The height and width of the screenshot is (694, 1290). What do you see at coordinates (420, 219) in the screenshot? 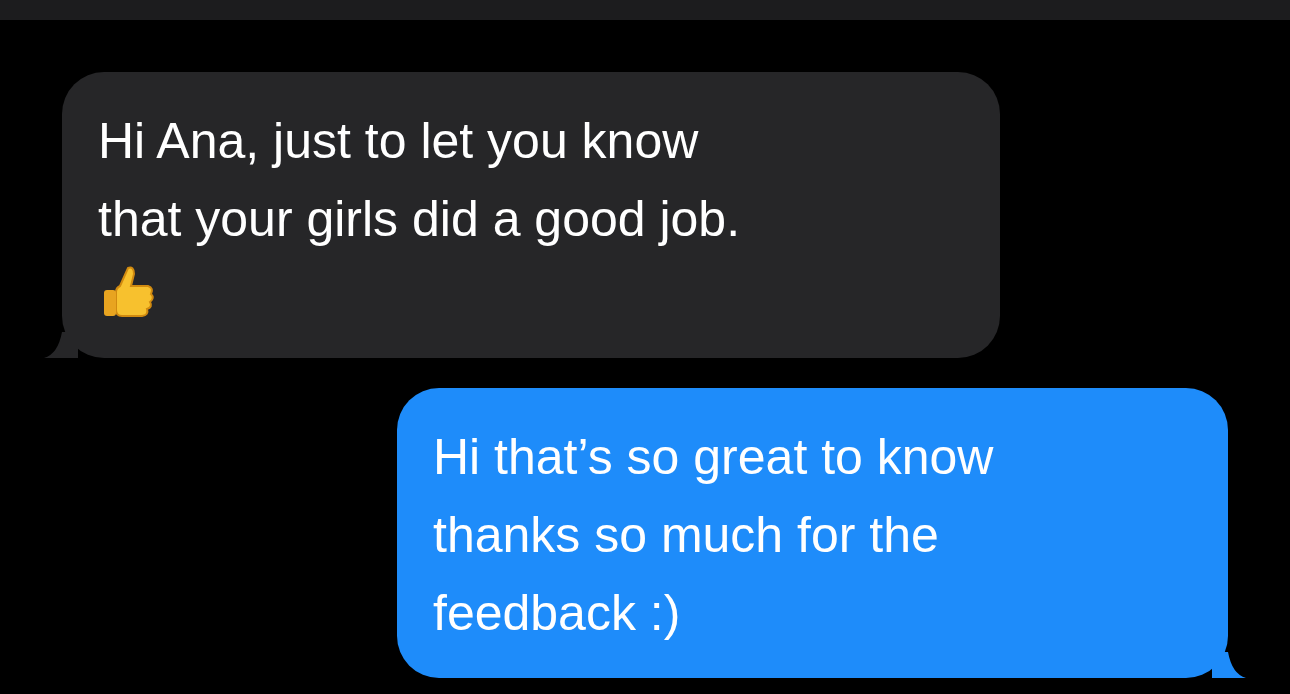
I see `message-text: that your girls did a good job.` at bounding box center [420, 219].